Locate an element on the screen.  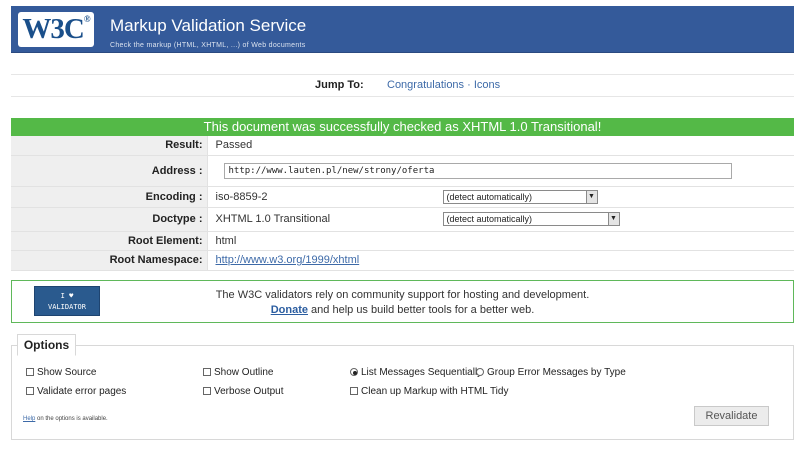
show-source-label: Show Source is located at coordinates (67, 372).